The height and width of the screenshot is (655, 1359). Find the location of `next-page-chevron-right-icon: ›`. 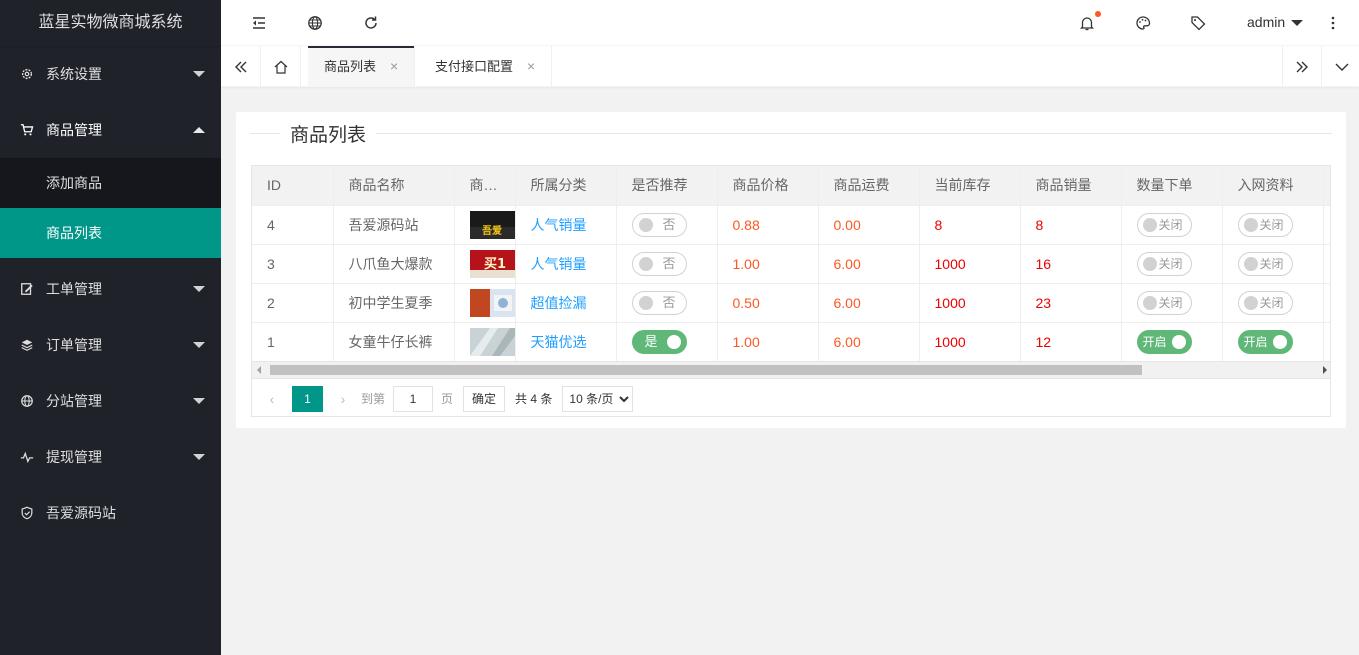

next-page-chevron-right-icon: › is located at coordinates (343, 399).